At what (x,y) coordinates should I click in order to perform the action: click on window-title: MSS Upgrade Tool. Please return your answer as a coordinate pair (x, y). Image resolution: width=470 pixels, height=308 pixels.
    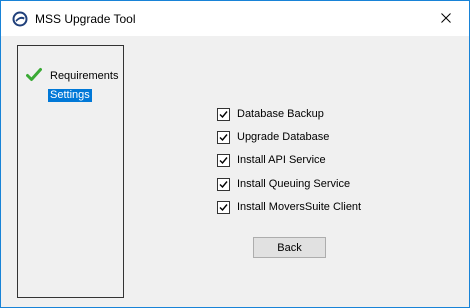
    Looking at the image, I should click on (85, 19).